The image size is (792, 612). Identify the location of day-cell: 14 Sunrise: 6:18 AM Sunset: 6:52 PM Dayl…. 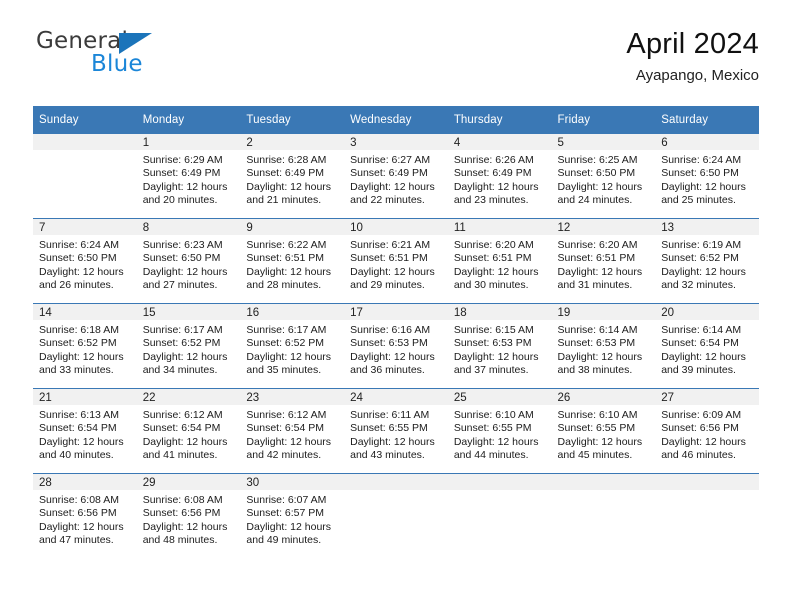
(85, 346).